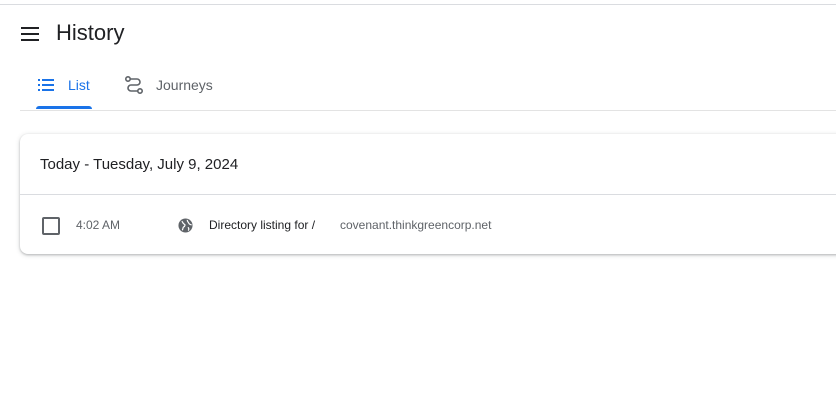 Image resolution: width=836 pixels, height=413 pixels. What do you see at coordinates (134, 85) in the screenshot?
I see `journeys-icon` at bounding box center [134, 85].